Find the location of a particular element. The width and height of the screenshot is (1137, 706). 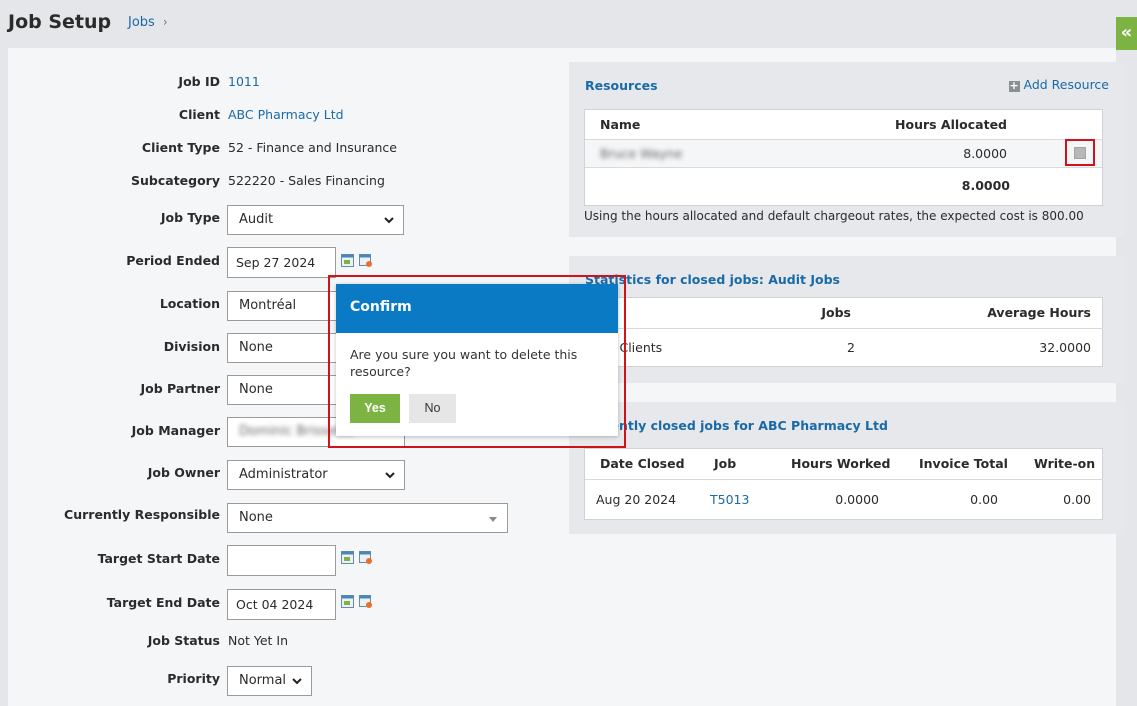

job-type-label: Job Type is located at coordinates (190, 217).